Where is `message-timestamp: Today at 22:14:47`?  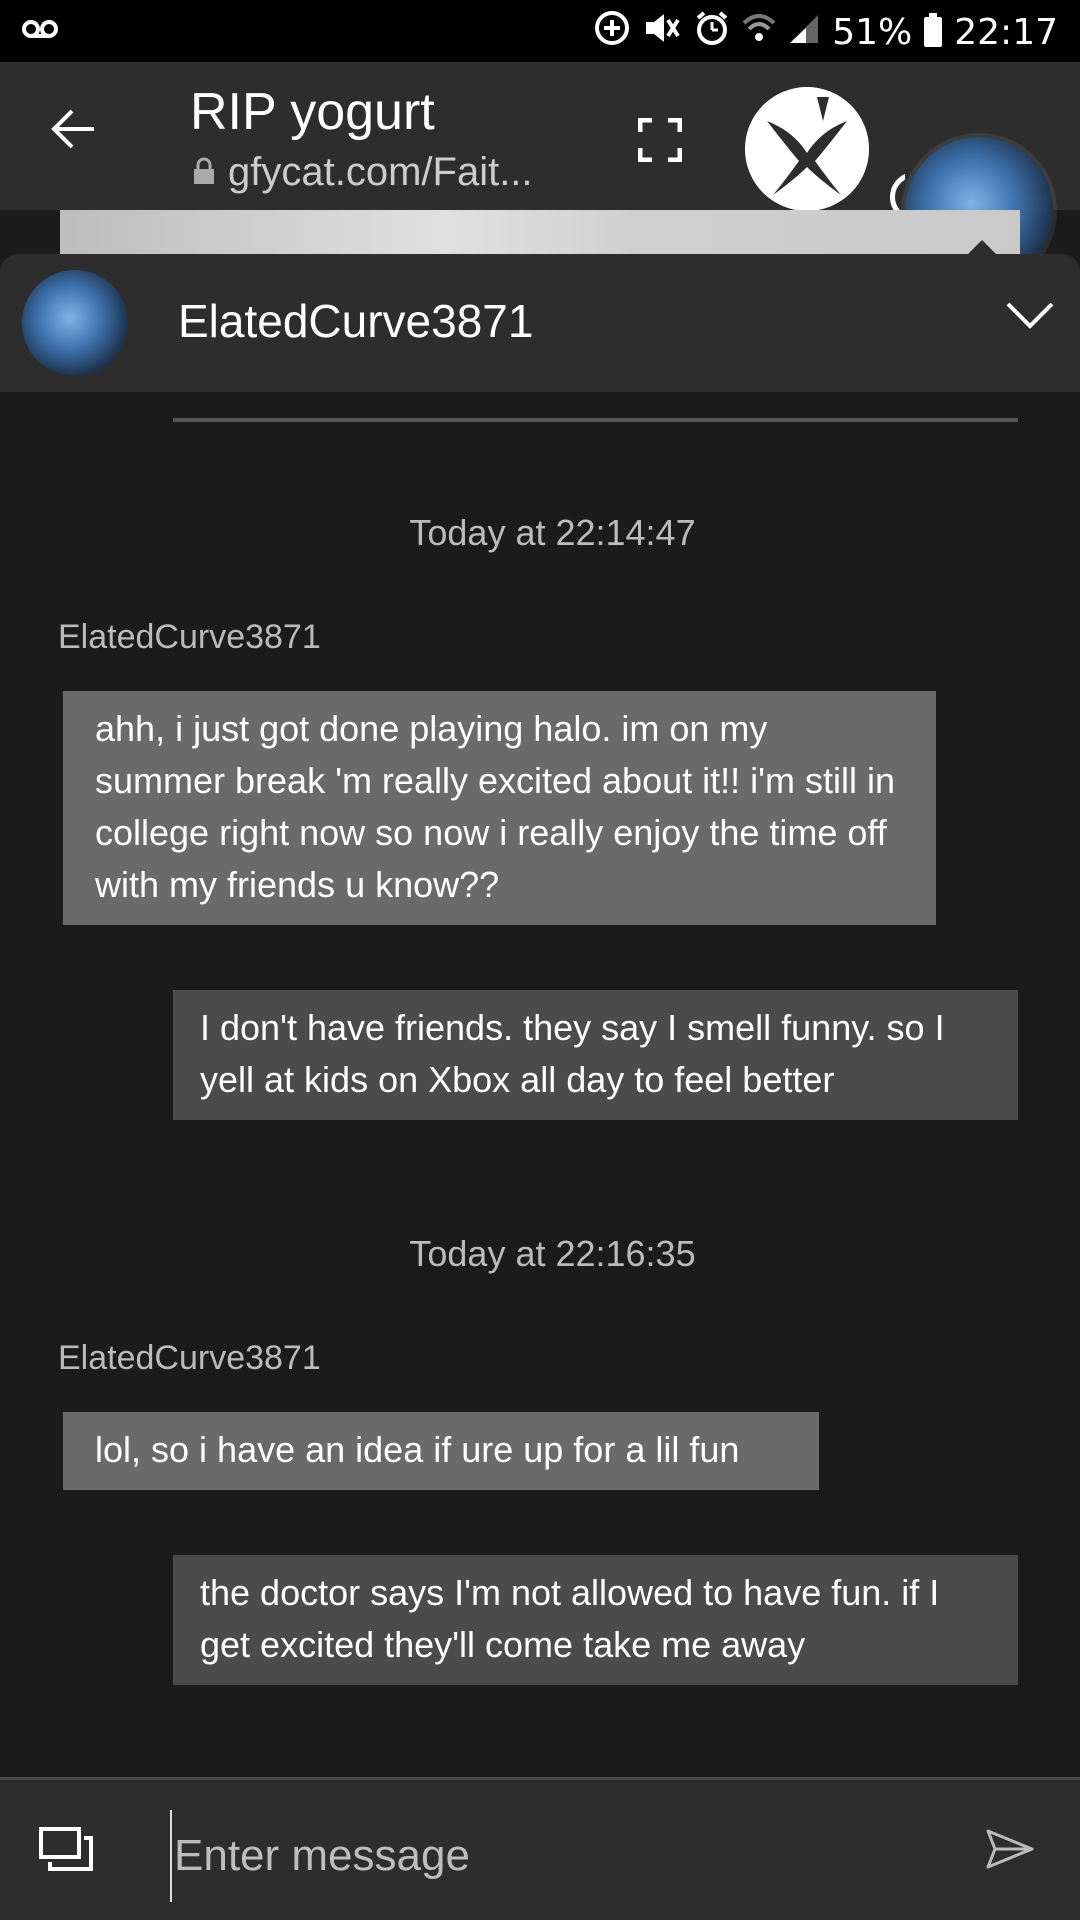
message-timestamp: Today at 22:14:47 is located at coordinates (552, 532).